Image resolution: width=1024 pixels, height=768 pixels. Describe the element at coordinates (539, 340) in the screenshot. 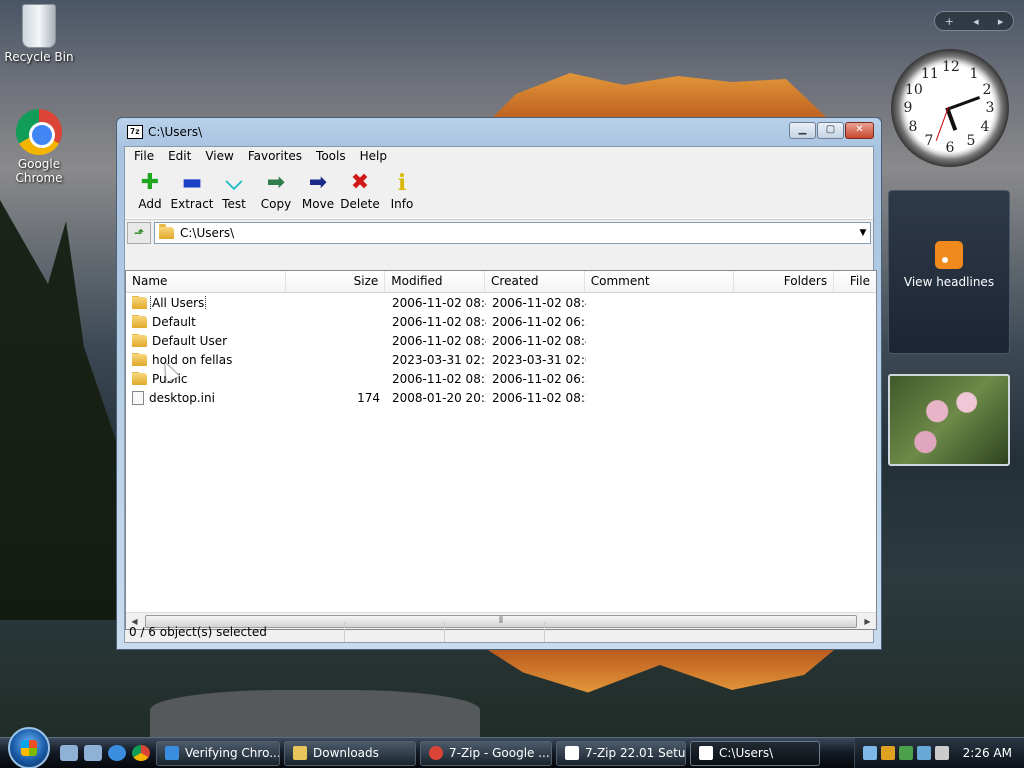

I see `file-created: 2006-11-02 08:40` at that location.